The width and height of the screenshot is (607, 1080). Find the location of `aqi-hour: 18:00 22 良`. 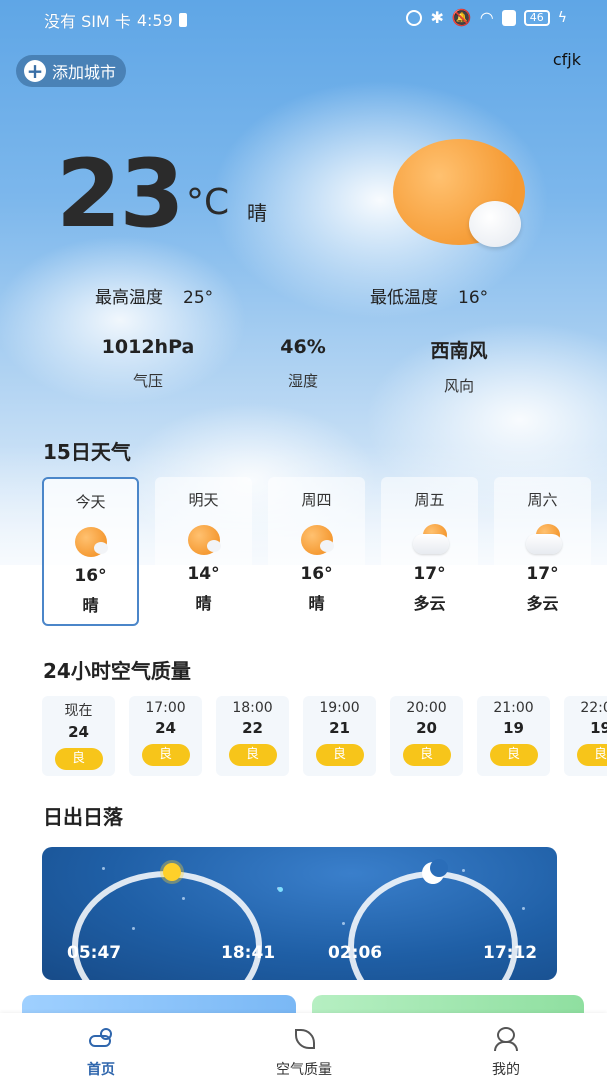

aqi-hour: 18:00 22 良 is located at coordinates (252, 736).